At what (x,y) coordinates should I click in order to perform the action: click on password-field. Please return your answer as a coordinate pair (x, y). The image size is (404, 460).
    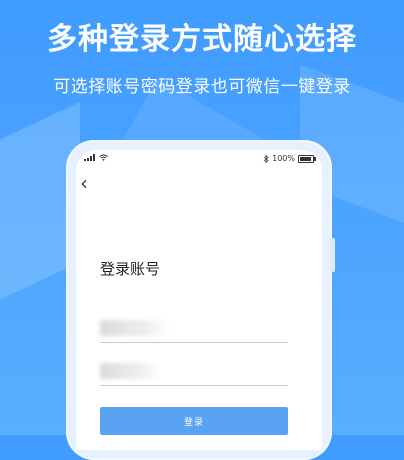
    Looking at the image, I should click on (194, 370).